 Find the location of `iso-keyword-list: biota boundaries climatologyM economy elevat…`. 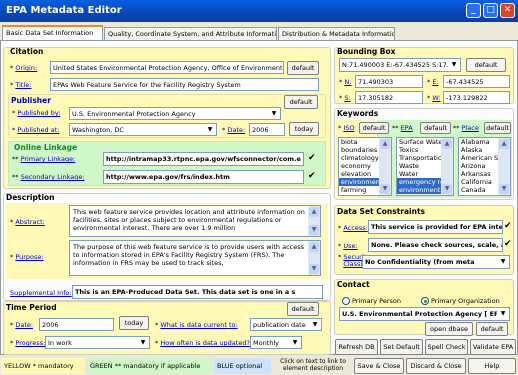

iso-keyword-list: biota boundaries climatologyM economy elevat… is located at coordinates (365, 166).